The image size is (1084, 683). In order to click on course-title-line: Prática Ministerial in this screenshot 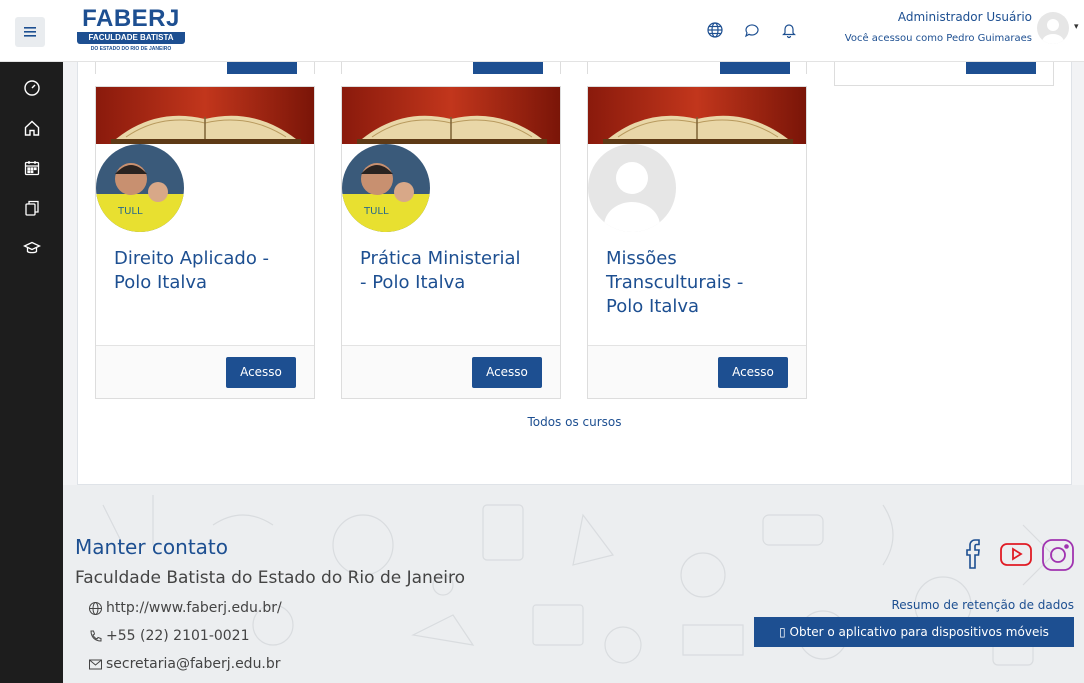, I will do `click(440, 258)`.